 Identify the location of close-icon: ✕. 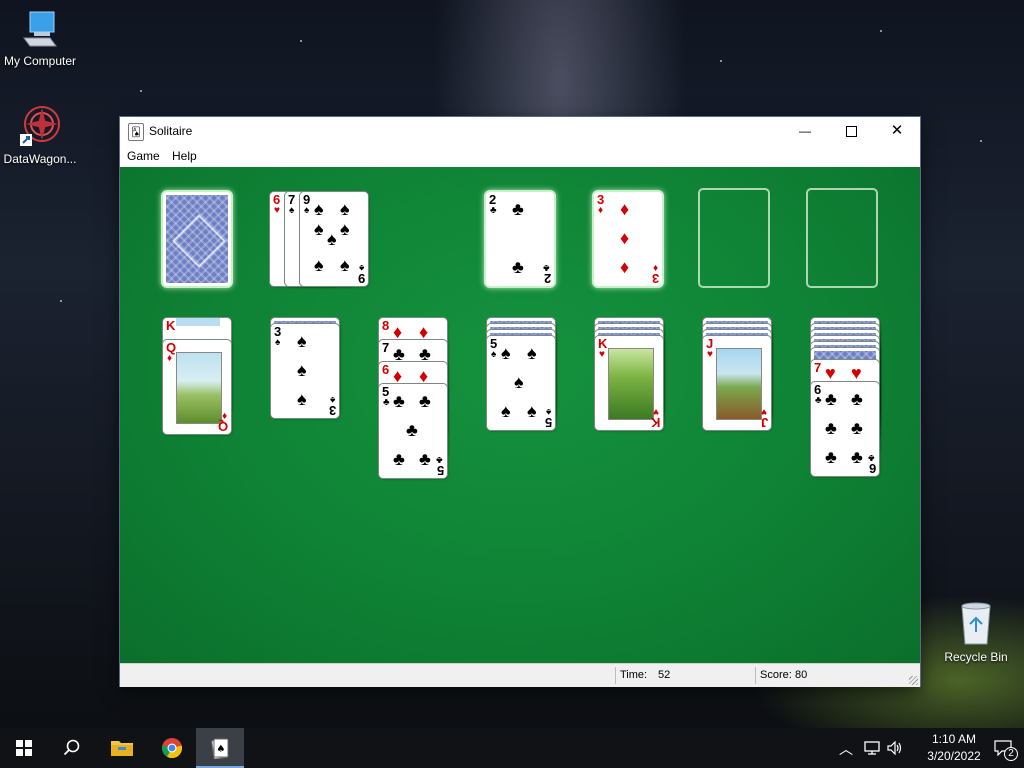
(897, 130).